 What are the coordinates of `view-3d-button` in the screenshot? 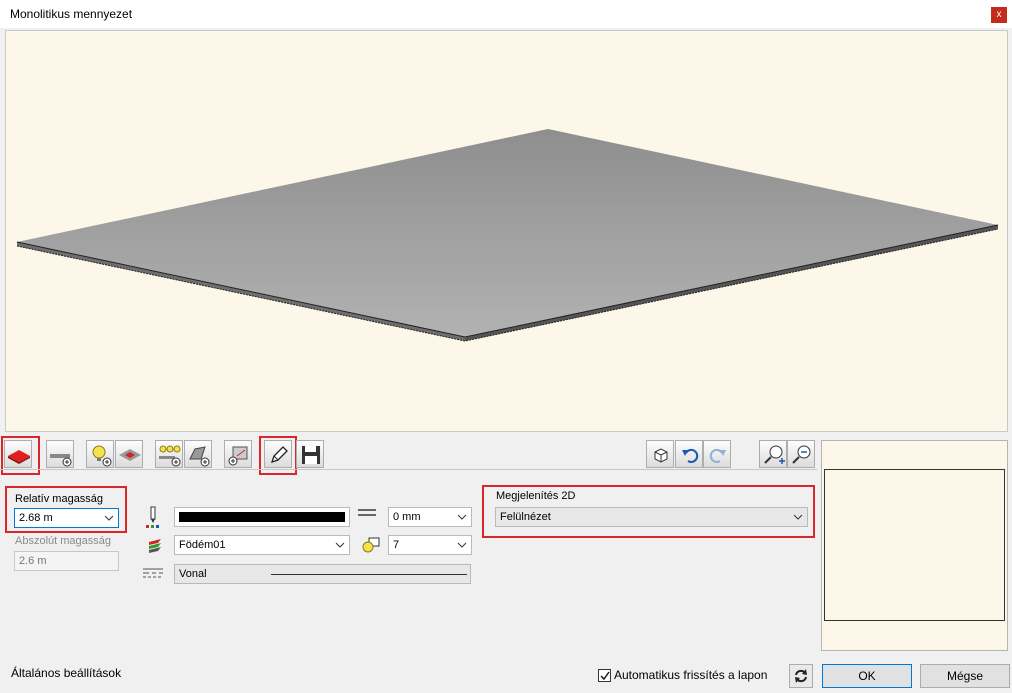 It's located at (660, 454).